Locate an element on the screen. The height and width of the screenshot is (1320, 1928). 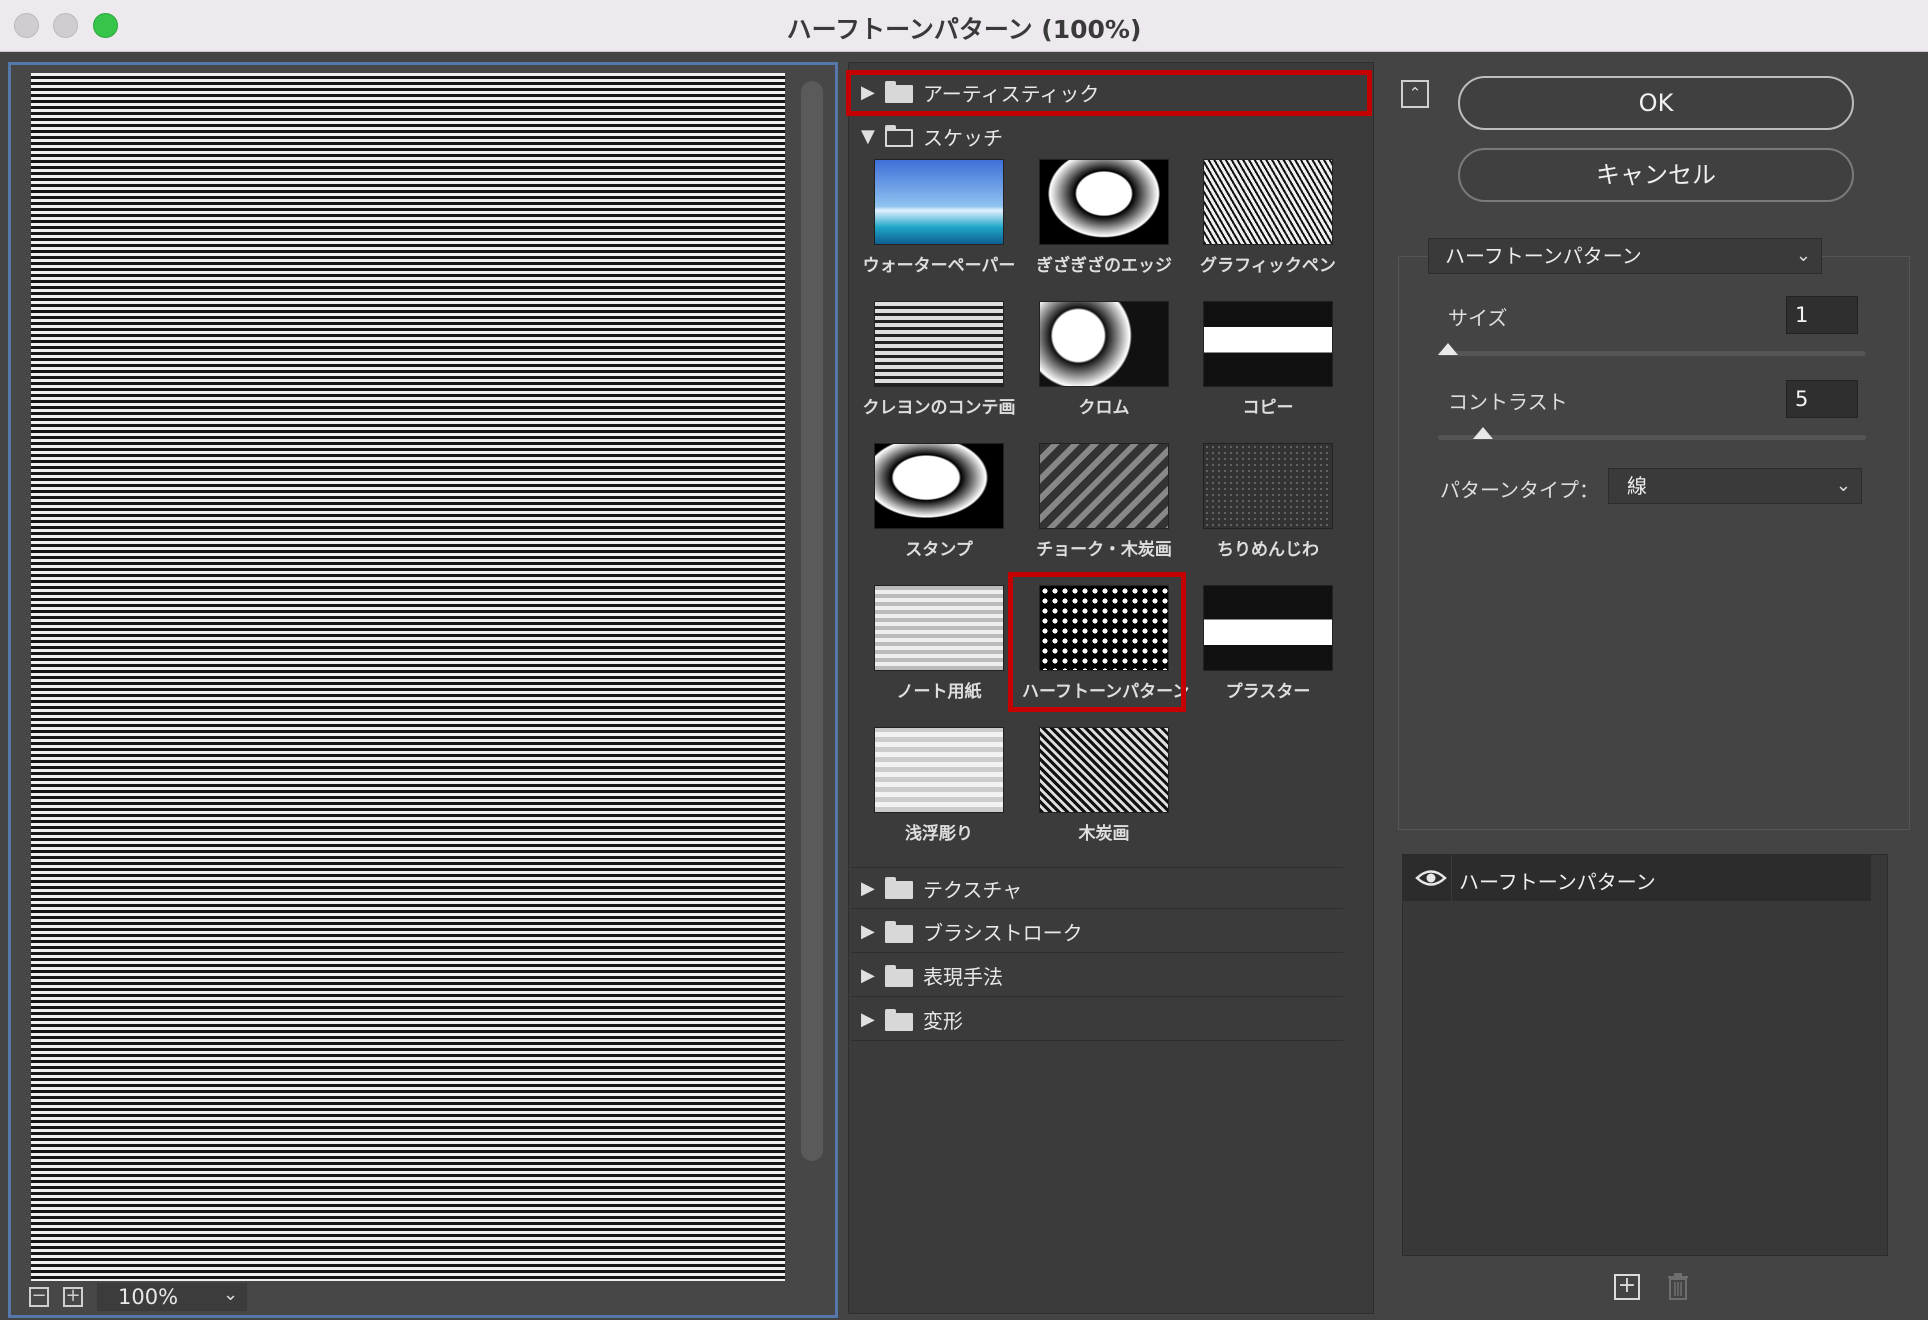
size-input: 1 is located at coordinates (1822, 315).